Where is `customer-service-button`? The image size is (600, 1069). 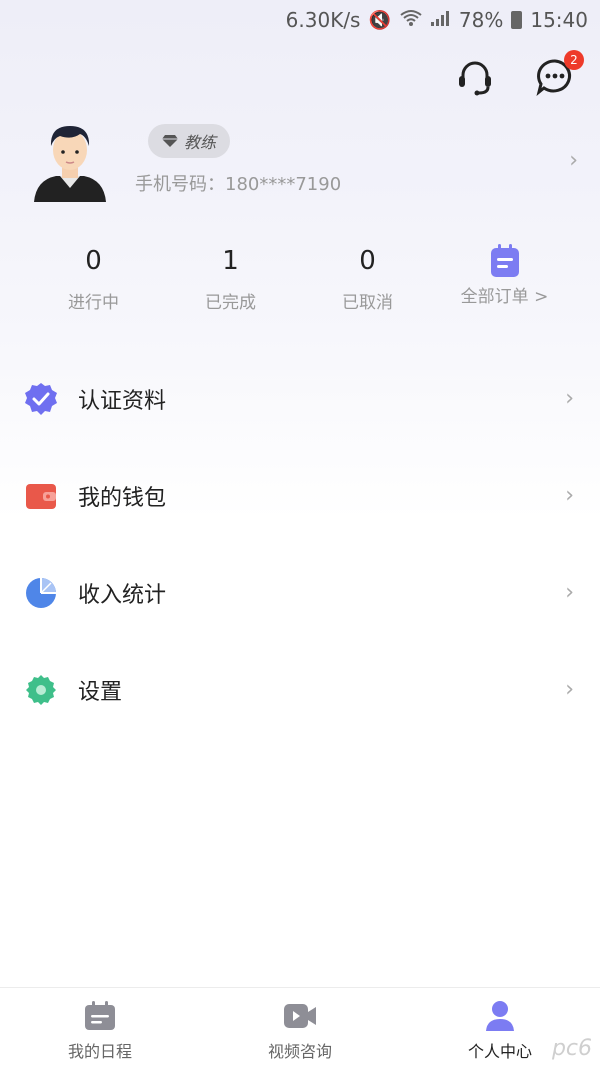
customer-service-button is located at coordinates (475, 77).